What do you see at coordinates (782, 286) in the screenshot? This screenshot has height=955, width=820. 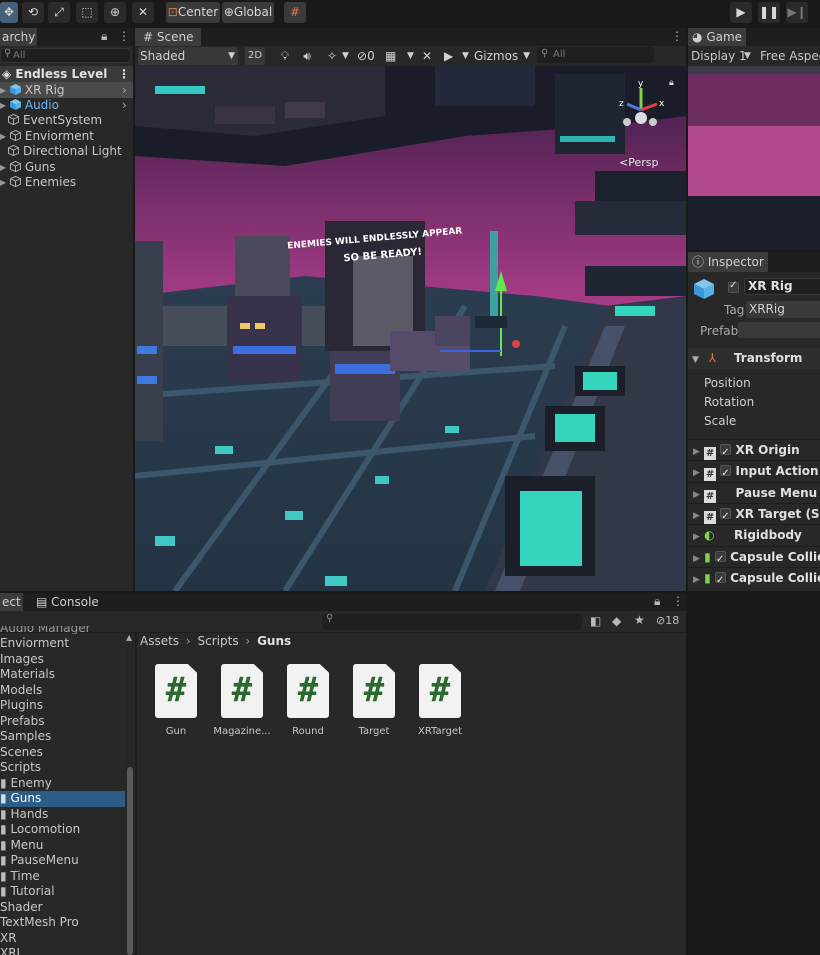 I see `object-name-field: XR Rig` at bounding box center [782, 286].